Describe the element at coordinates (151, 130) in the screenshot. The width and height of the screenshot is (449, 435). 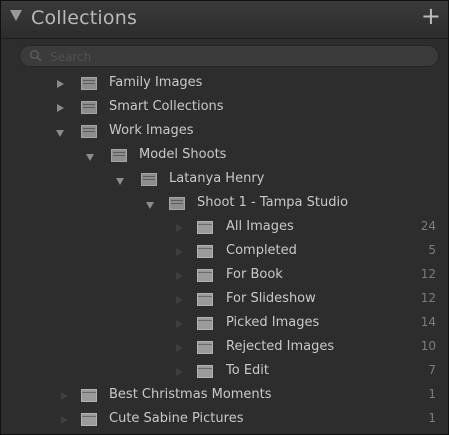
I see `collection-label: Work Images` at that location.